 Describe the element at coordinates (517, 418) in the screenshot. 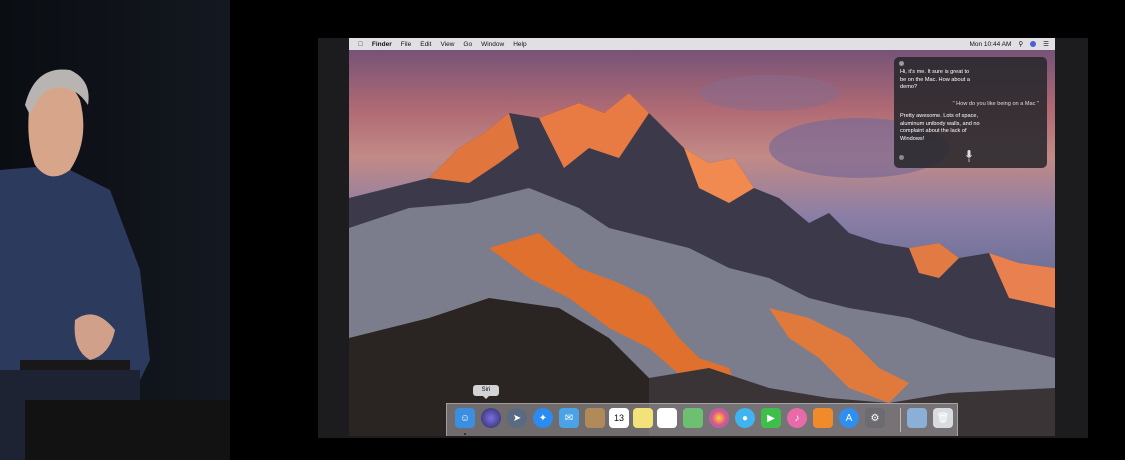

I see `launchpad-icon: ➤` at that location.